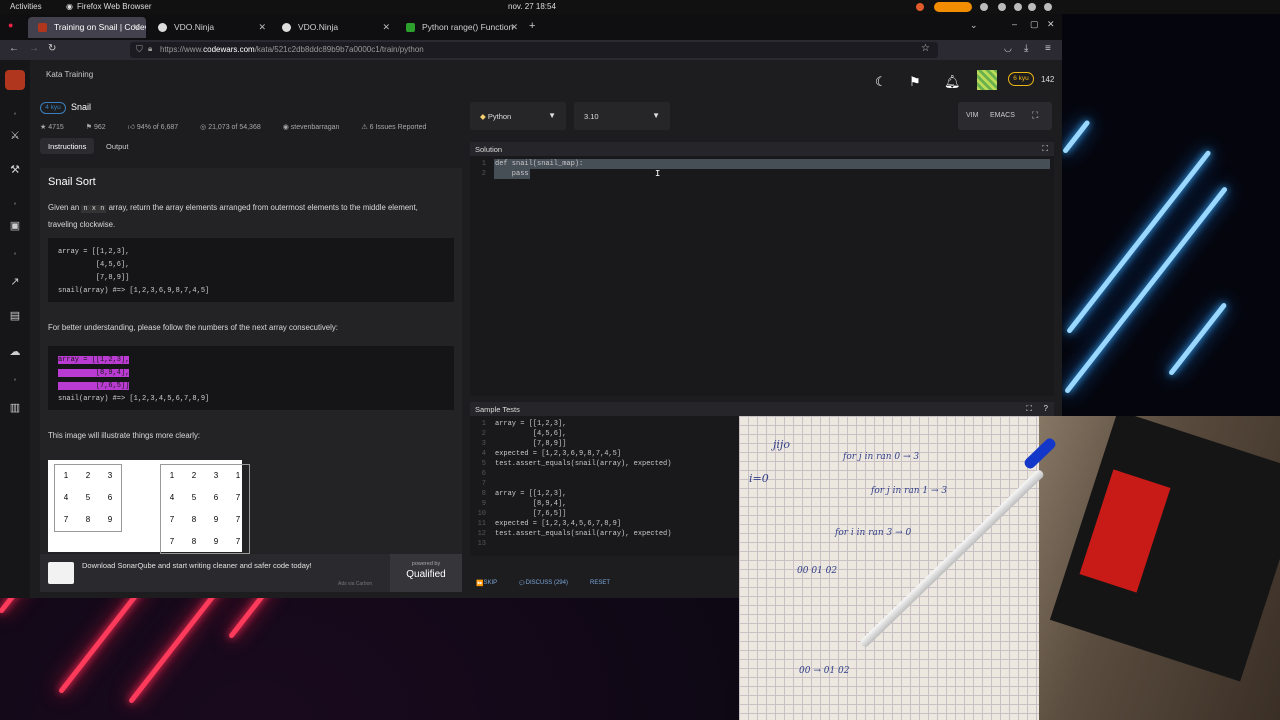  I want to click on codewars-logo-icon, so click(15, 80).